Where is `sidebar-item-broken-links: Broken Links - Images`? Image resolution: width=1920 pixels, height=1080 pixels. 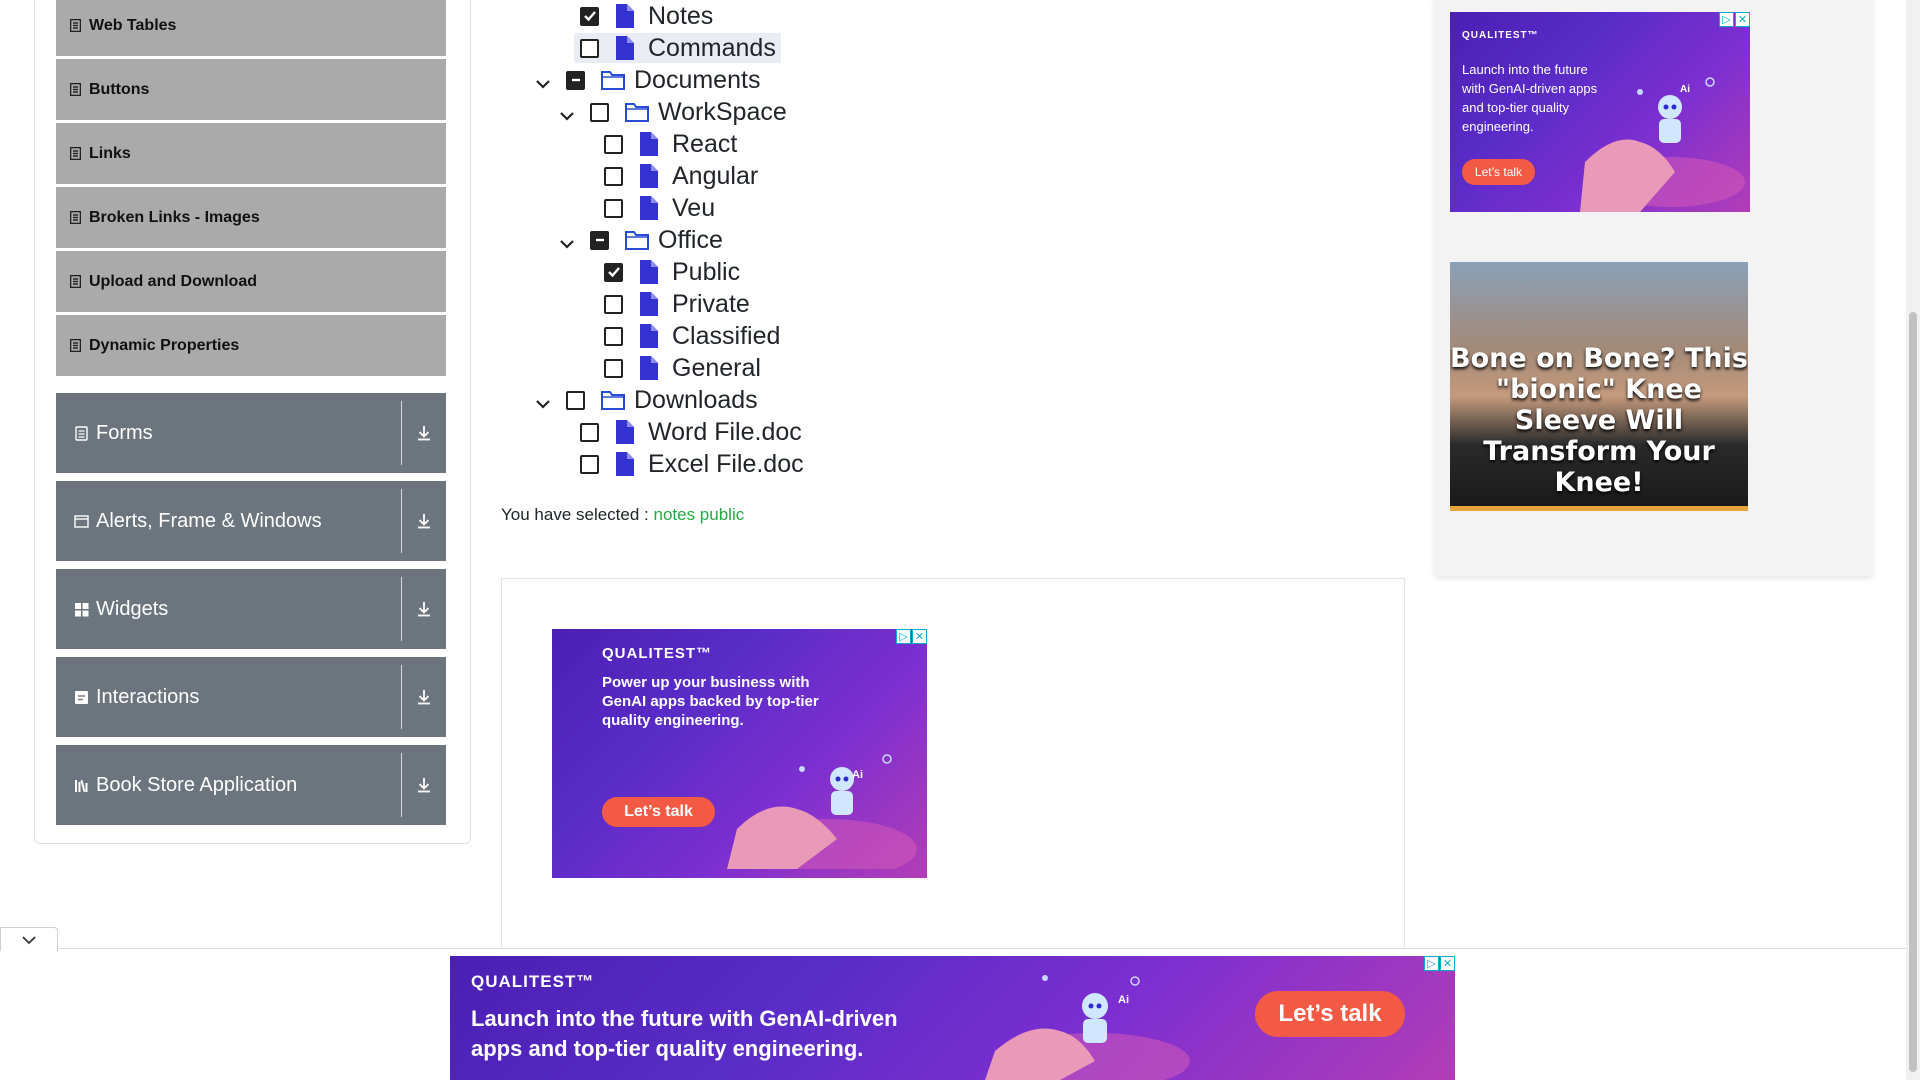
sidebar-item-broken-links: Broken Links - Images is located at coordinates (251, 217).